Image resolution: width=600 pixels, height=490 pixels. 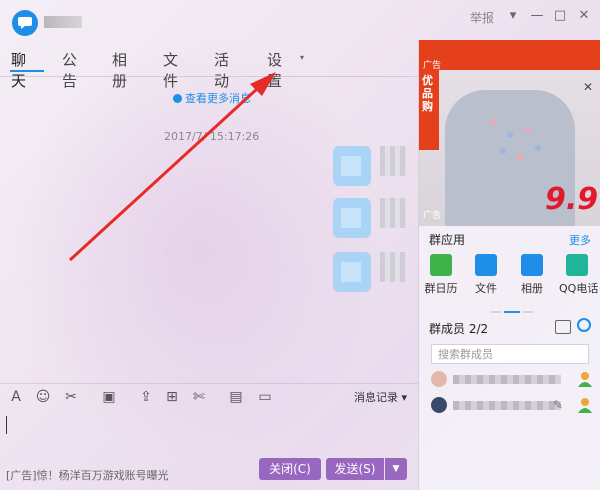 What do you see at coordinates (486, 288) in the screenshot?
I see `app-label: 文件` at bounding box center [486, 288].